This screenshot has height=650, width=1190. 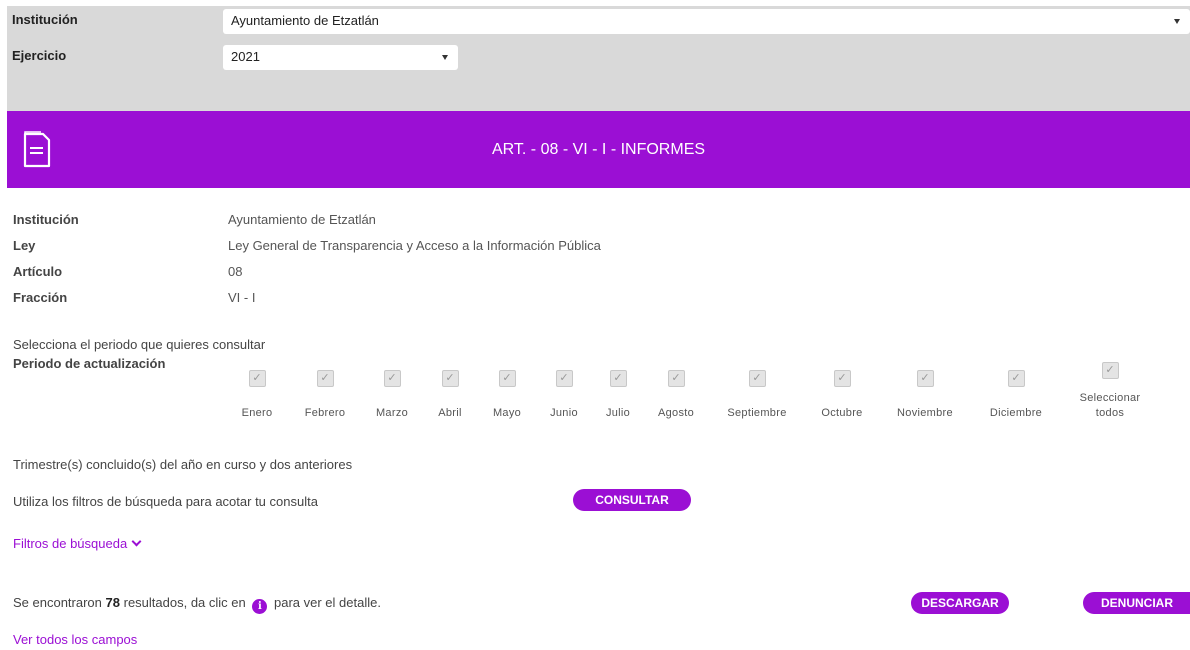 What do you see at coordinates (46, 219) in the screenshot?
I see `info-label-institucion: Institución` at bounding box center [46, 219].